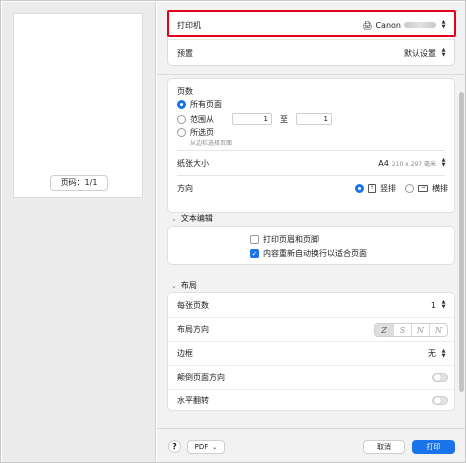 This screenshot has height=463, width=466. I want to click on text-edit-section-header: ⌄ 文本编辑, so click(192, 218).